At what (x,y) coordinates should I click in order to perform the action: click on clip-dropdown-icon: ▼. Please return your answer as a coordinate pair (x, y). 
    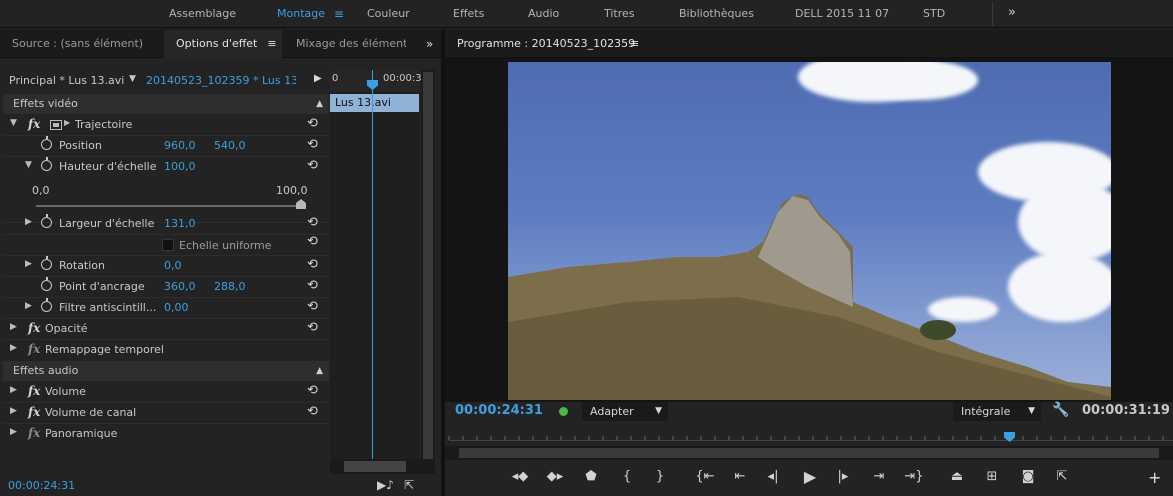
    Looking at the image, I should click on (132, 79).